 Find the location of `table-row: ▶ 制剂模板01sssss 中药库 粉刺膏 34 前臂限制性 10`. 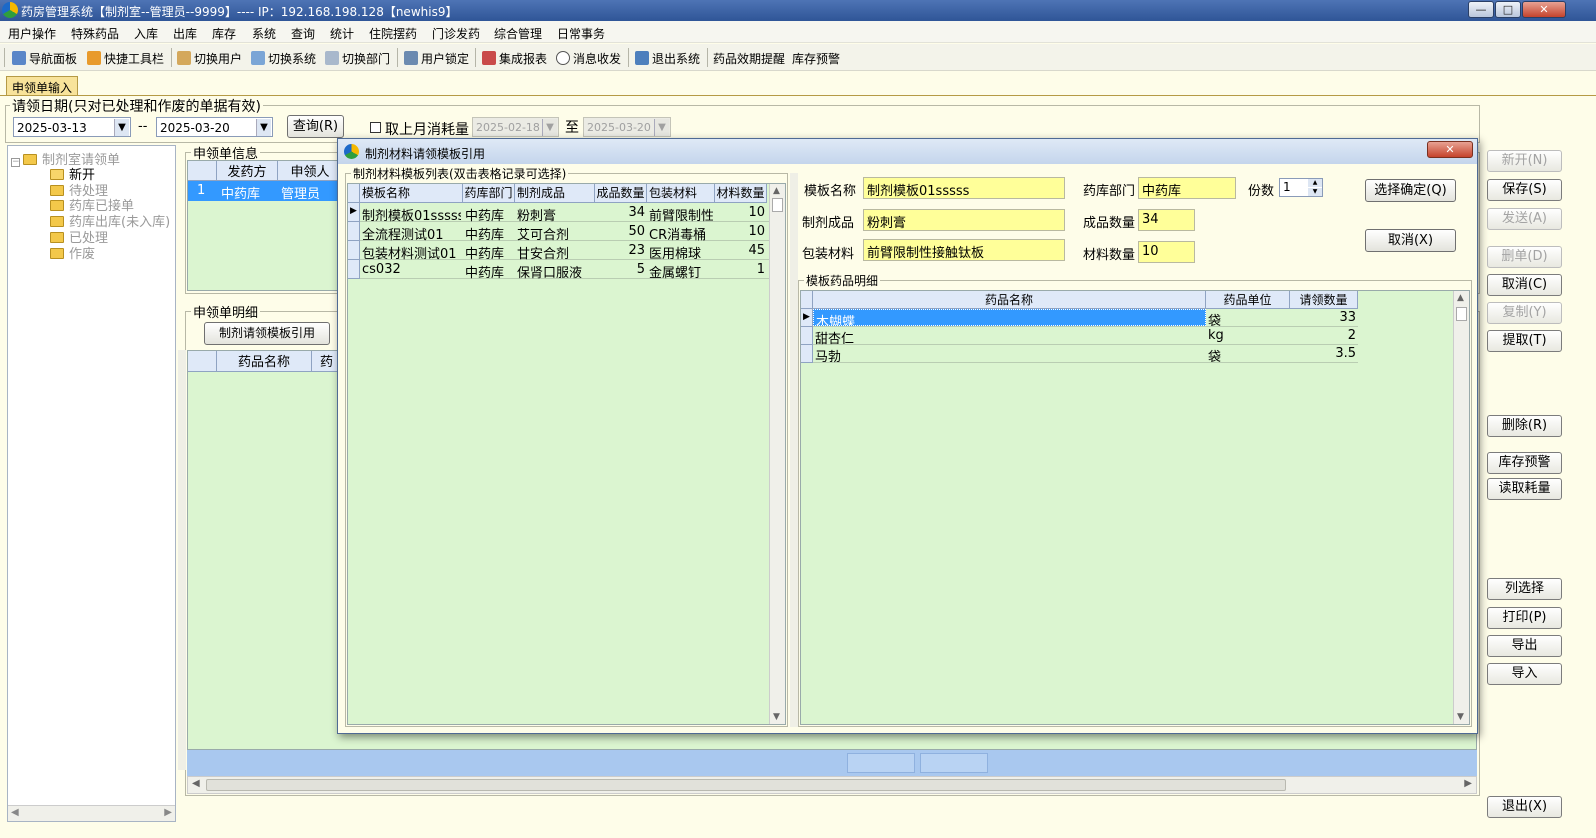

table-row: ▶ 制剂模板01sssss 中药库 粉刺膏 34 前臂限制性 10 is located at coordinates (558, 213).